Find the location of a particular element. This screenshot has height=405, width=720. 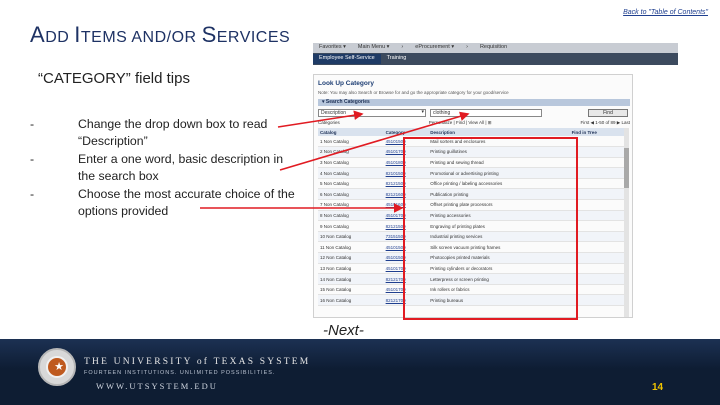

catalog-cell: 11 Non Catalog is located at coordinates (351, 247).